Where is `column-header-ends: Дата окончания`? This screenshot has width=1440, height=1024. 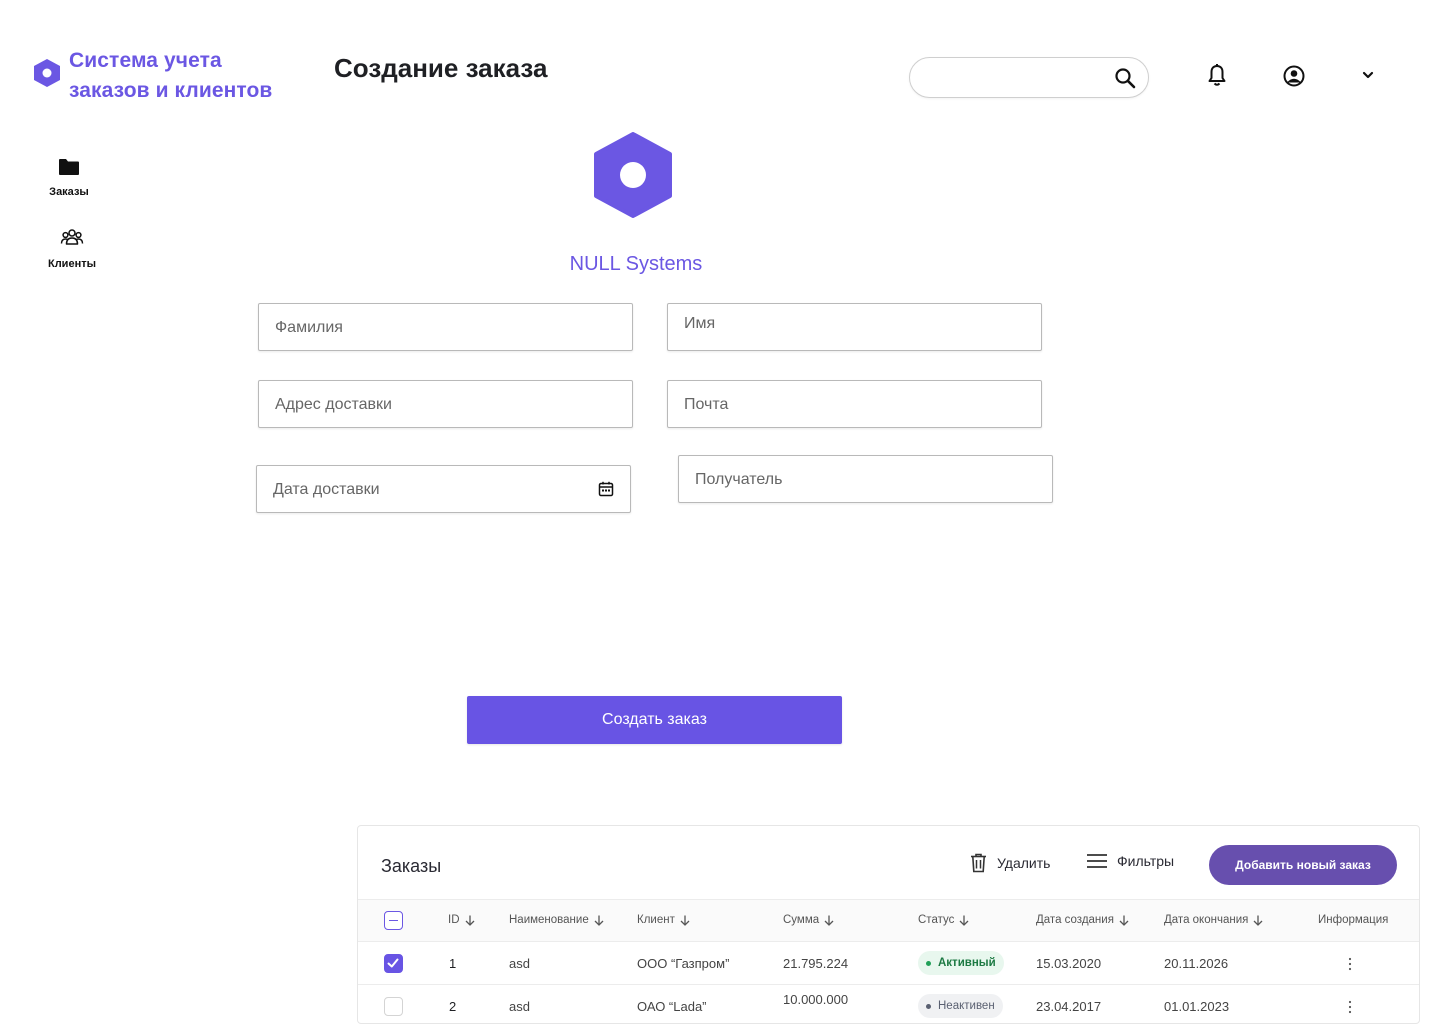 column-header-ends: Дата окончания is located at coordinates (1213, 920).